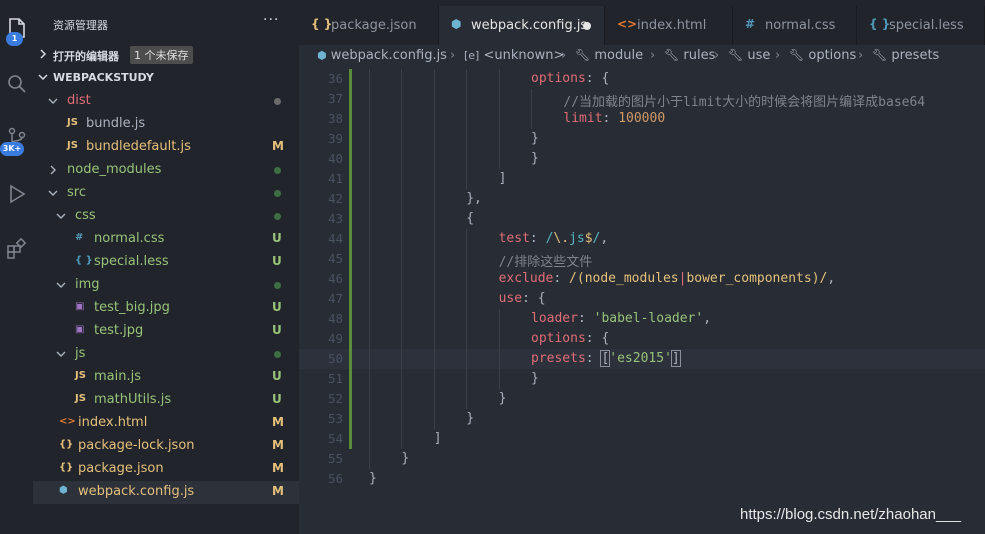 Image resolution: width=985 pixels, height=534 pixels. Describe the element at coordinates (832, 55) in the screenshot. I see `breadcrumb-label: options` at that location.